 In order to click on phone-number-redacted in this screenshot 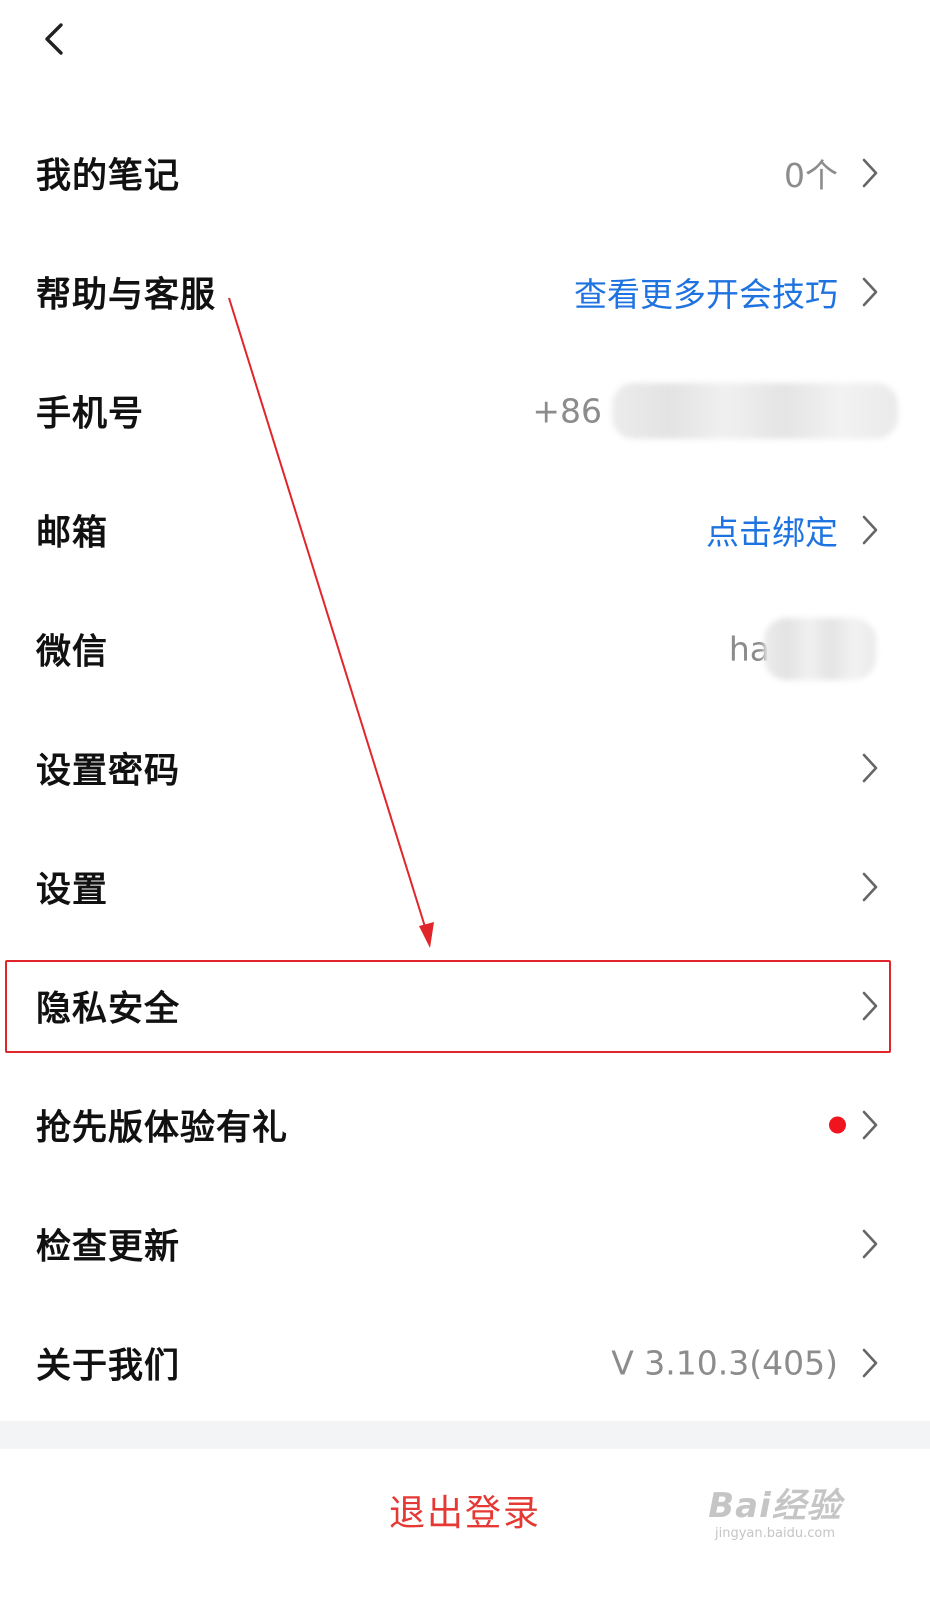, I will do `click(755, 410)`.